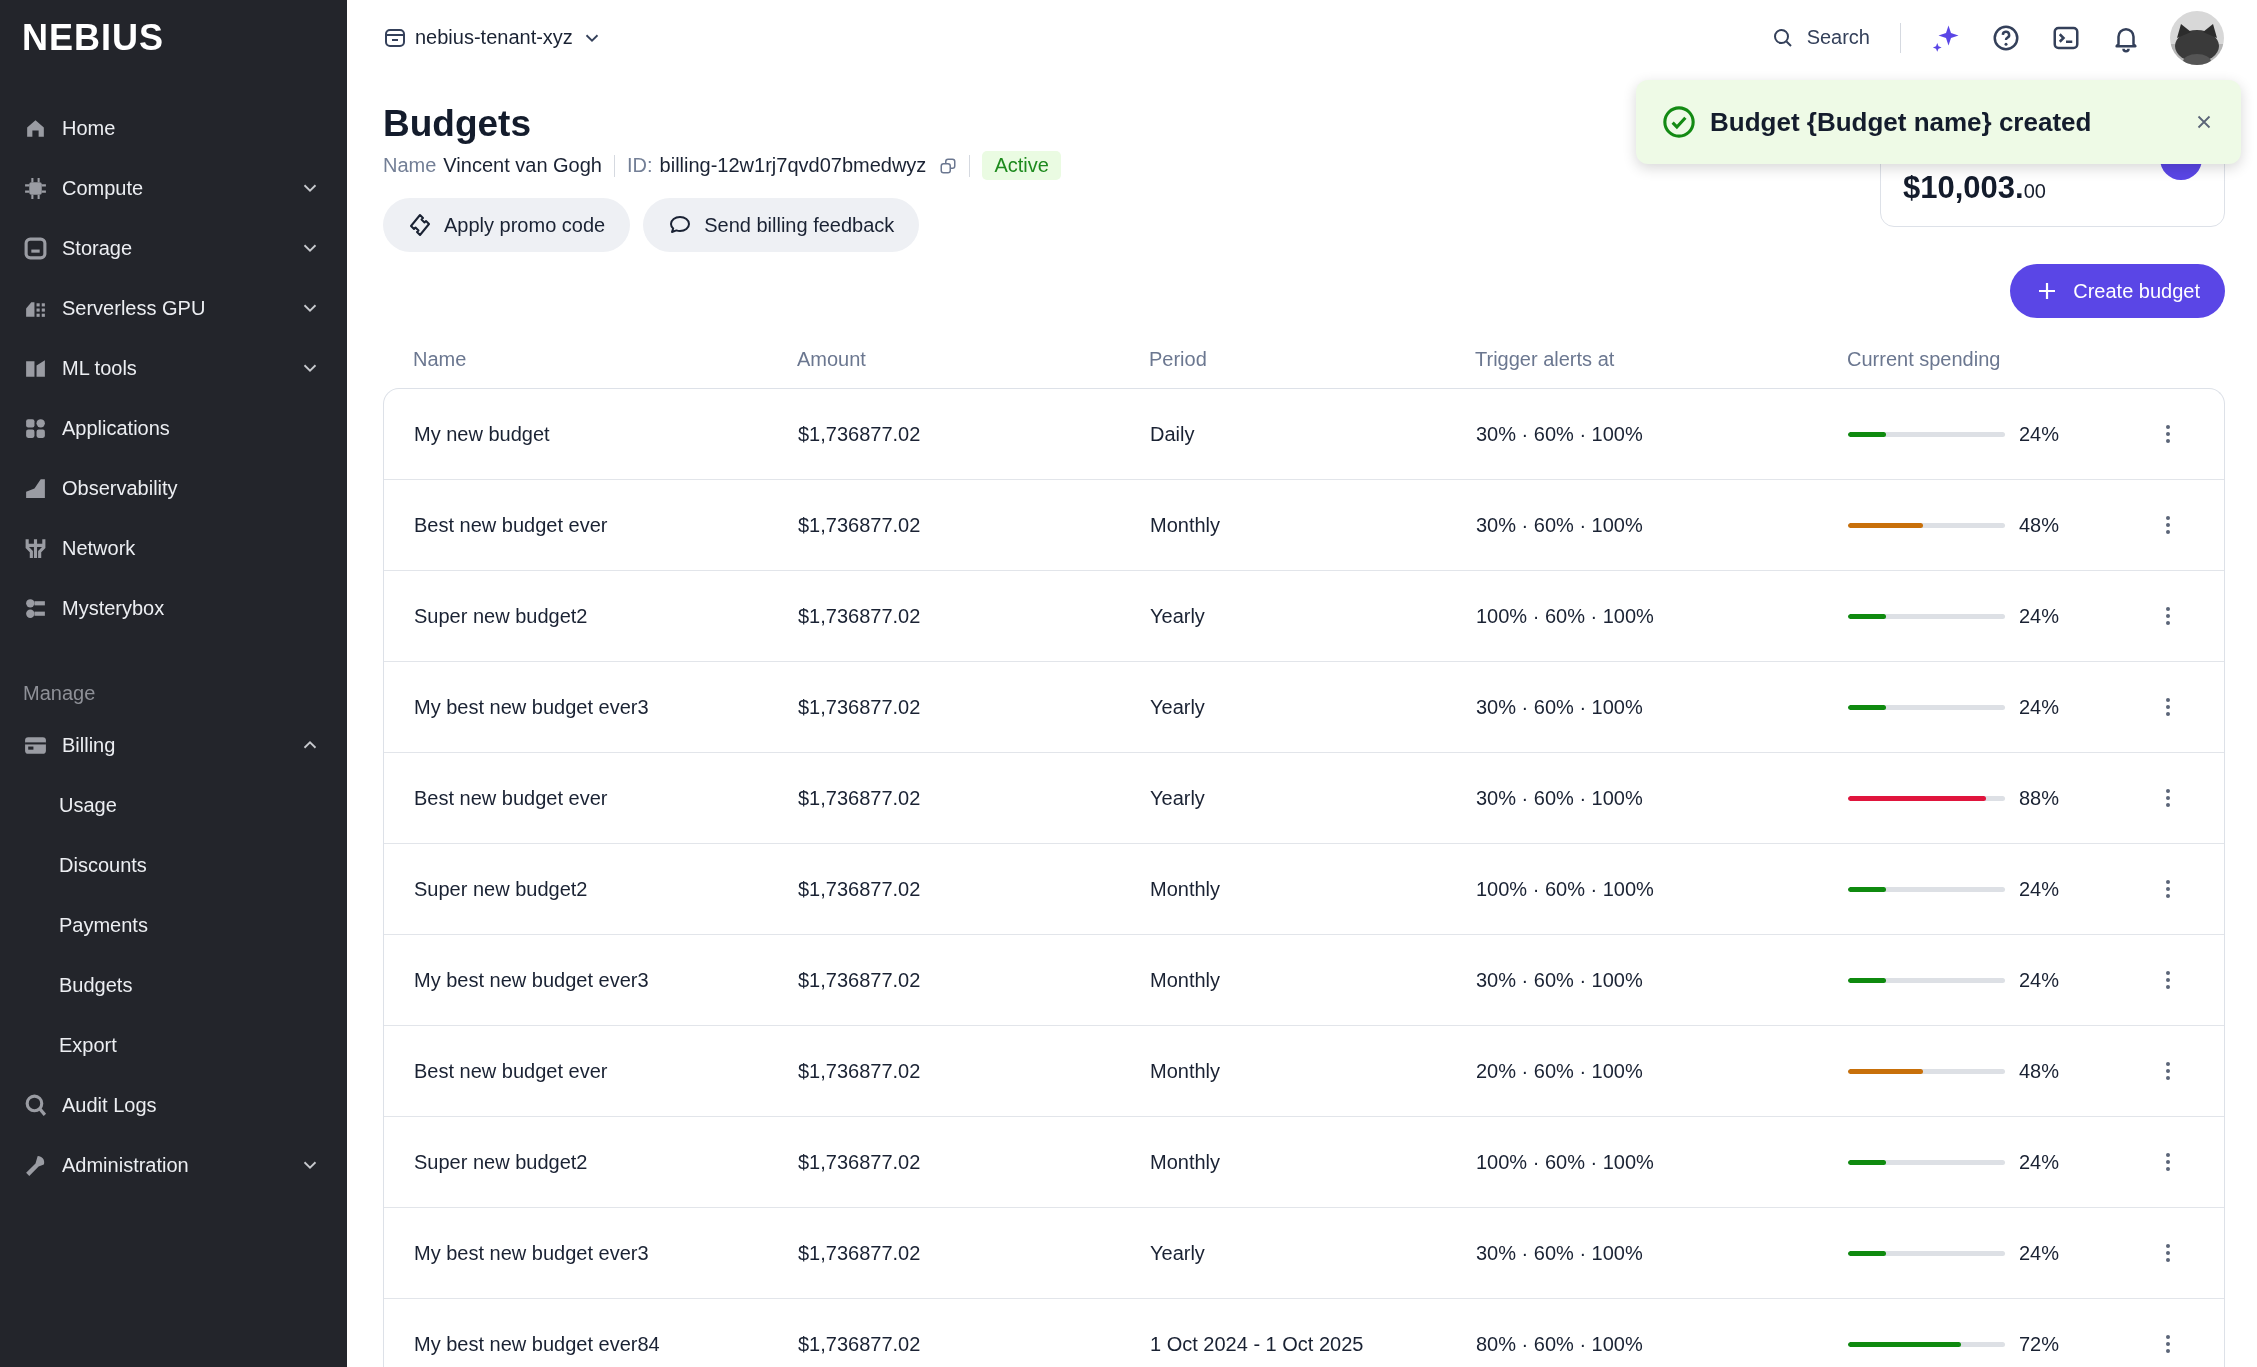  I want to click on column-header: Period, so click(1178, 359).